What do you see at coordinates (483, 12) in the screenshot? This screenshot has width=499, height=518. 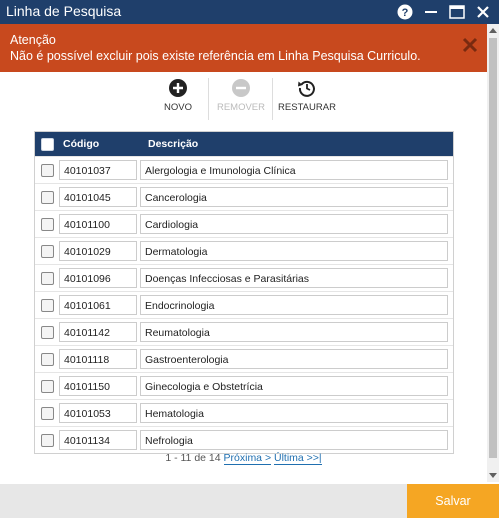 I see `close-icon` at bounding box center [483, 12].